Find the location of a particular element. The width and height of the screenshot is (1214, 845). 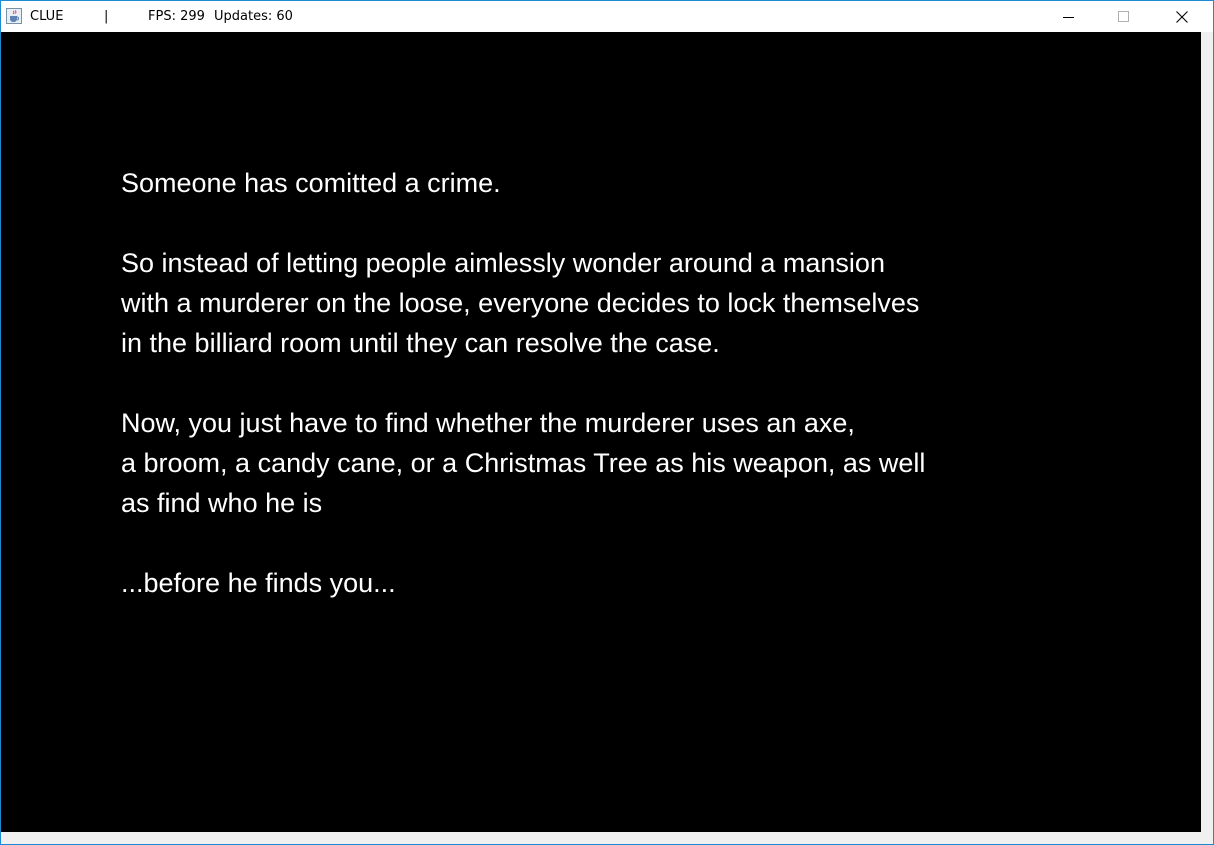

maximize-button is located at coordinates (1124, 16).